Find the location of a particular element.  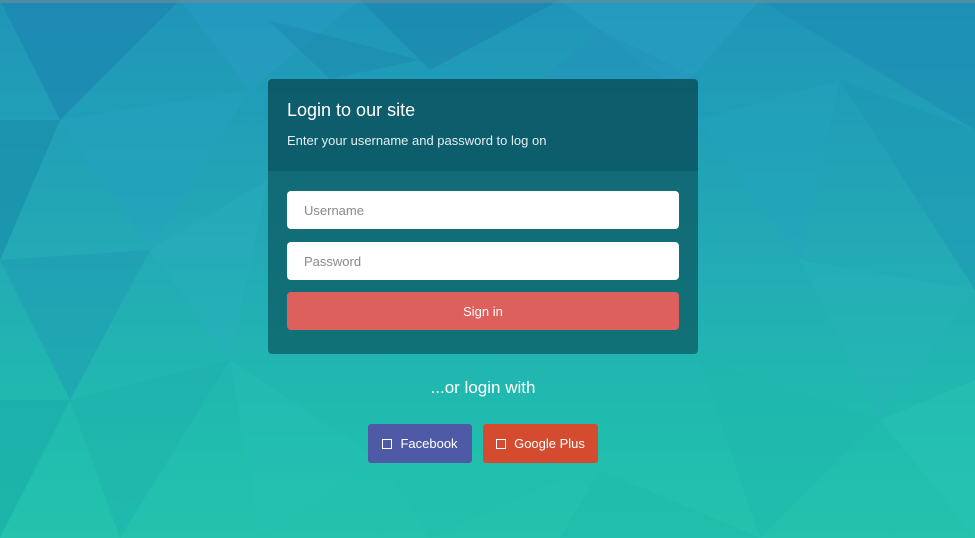

facebook-button-label: Facebook is located at coordinates (429, 443).